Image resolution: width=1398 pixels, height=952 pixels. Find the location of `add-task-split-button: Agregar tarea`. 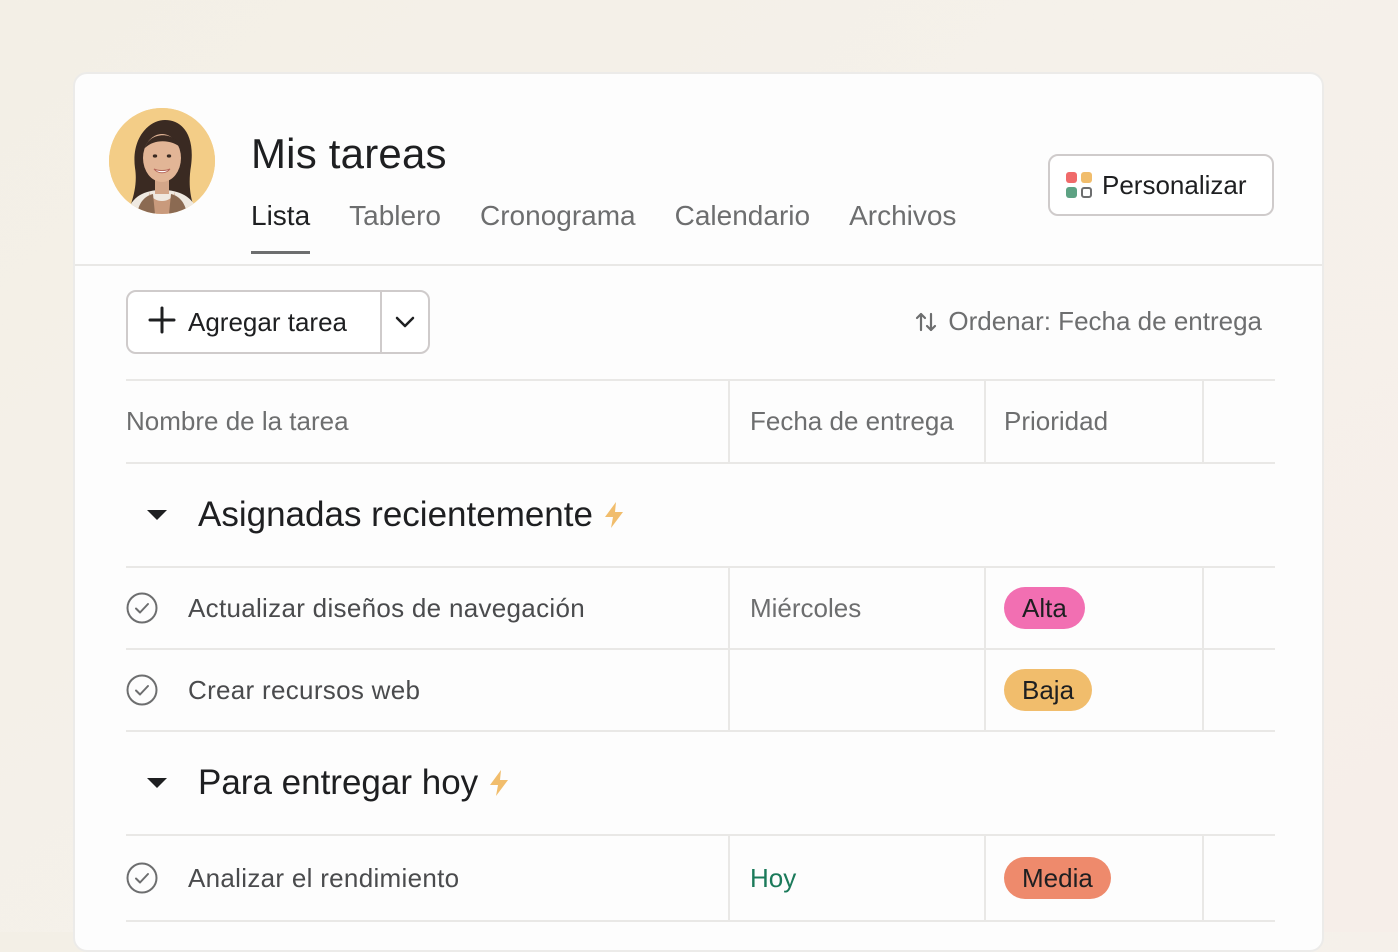

add-task-split-button: Agregar tarea is located at coordinates (278, 322).